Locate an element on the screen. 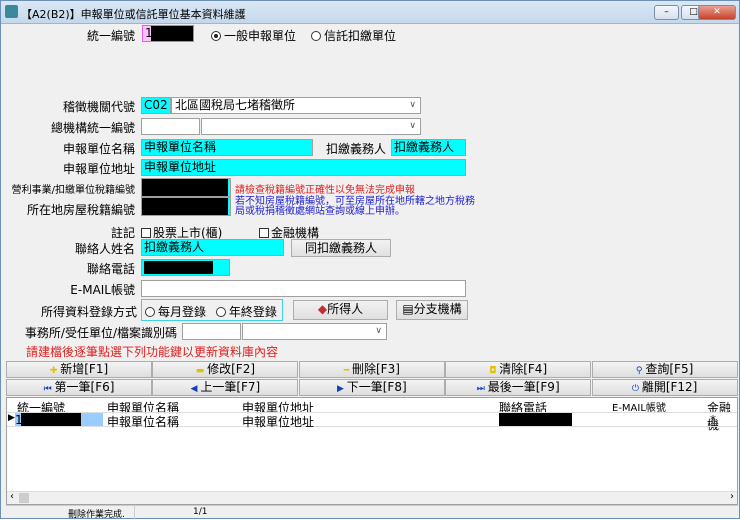 Image resolution: width=740 pixels, height=521 pixels. toolbar-button-label: 修改[F2] is located at coordinates (231, 369).